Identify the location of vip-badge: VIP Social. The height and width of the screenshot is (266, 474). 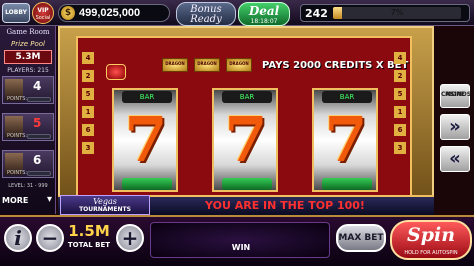
(43, 13).